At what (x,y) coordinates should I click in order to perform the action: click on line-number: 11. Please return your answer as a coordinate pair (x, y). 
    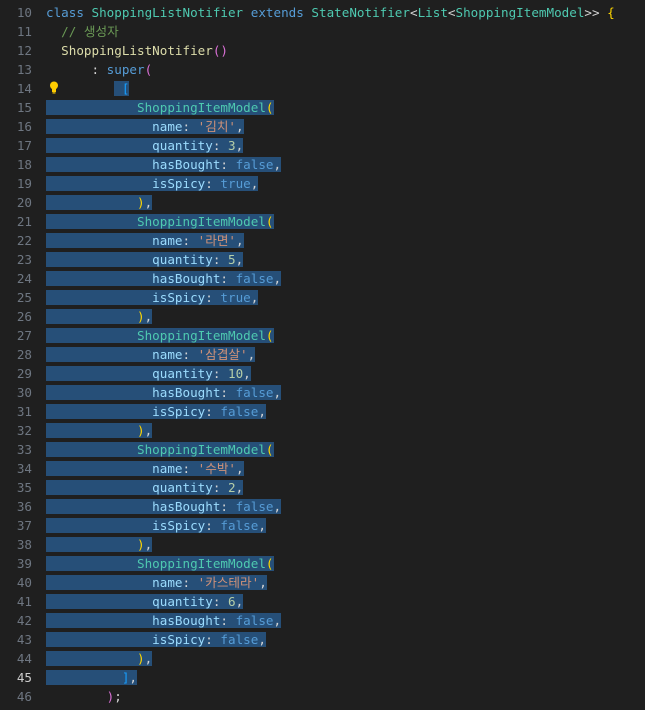
    Looking at the image, I should click on (24, 31).